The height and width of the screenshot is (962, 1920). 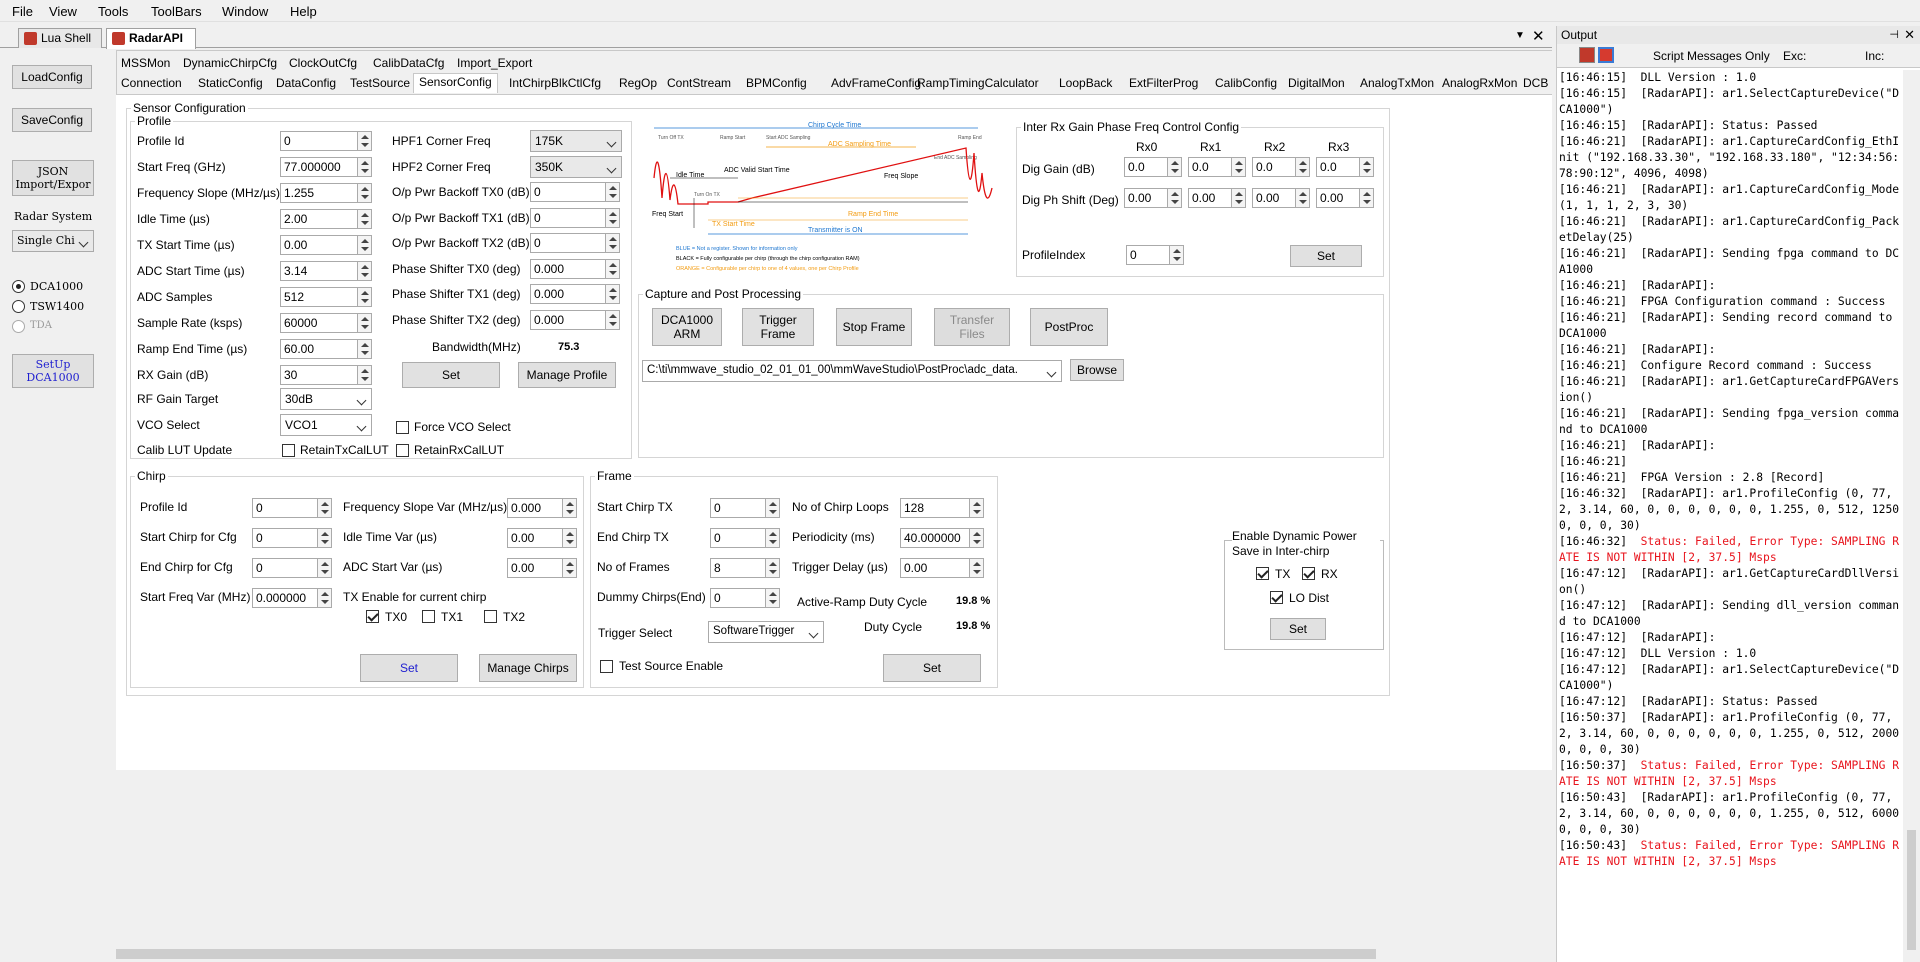 What do you see at coordinates (874, 327) in the screenshot?
I see `stop-frame-button: Stop Frame` at bounding box center [874, 327].